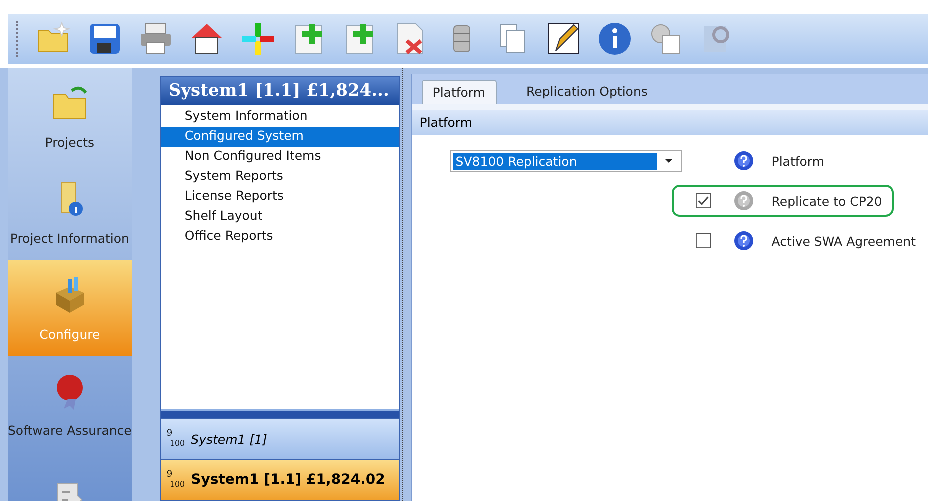 The width and height of the screenshot is (928, 501). What do you see at coordinates (280, 117) in the screenshot?
I see `tree-item: System Information` at bounding box center [280, 117].